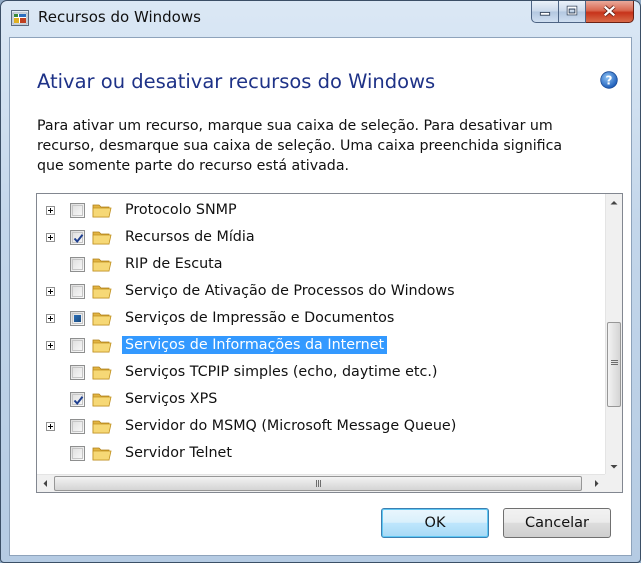  What do you see at coordinates (260, 318) in the screenshot?
I see `feature-label: Serviços de Impressão e Documentos` at bounding box center [260, 318].